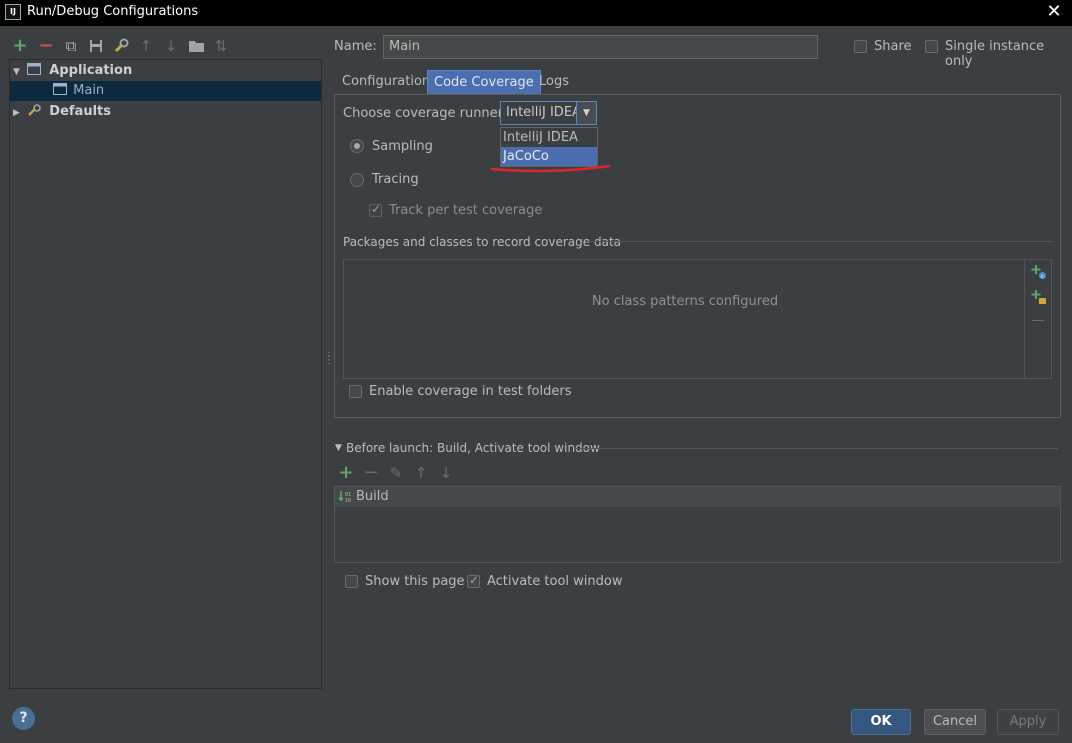 Image resolution: width=1072 pixels, height=743 pixels. What do you see at coordinates (473, 580) in the screenshot?
I see `activate-tool-window-checkbox` at bounding box center [473, 580].